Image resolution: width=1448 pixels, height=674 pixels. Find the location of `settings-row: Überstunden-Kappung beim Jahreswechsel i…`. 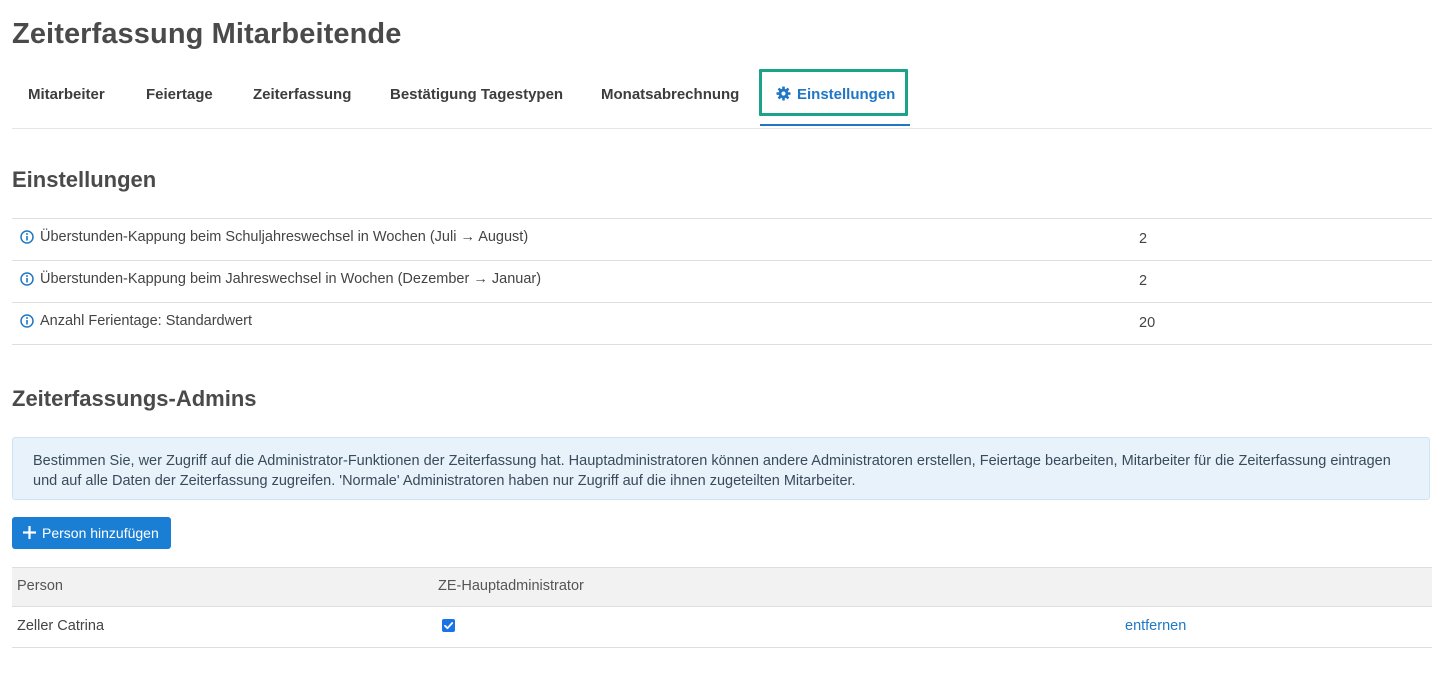

settings-row: Überstunden-Kappung beim Jahreswechsel i… is located at coordinates (722, 281).